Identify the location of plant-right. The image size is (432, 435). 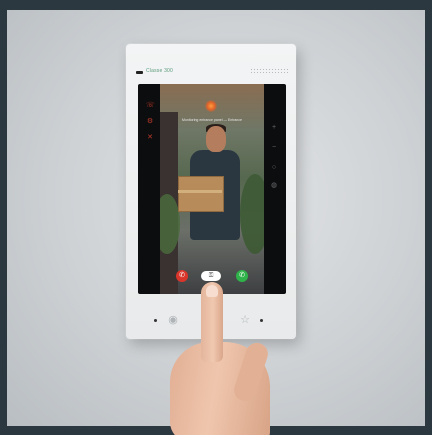
(252, 214).